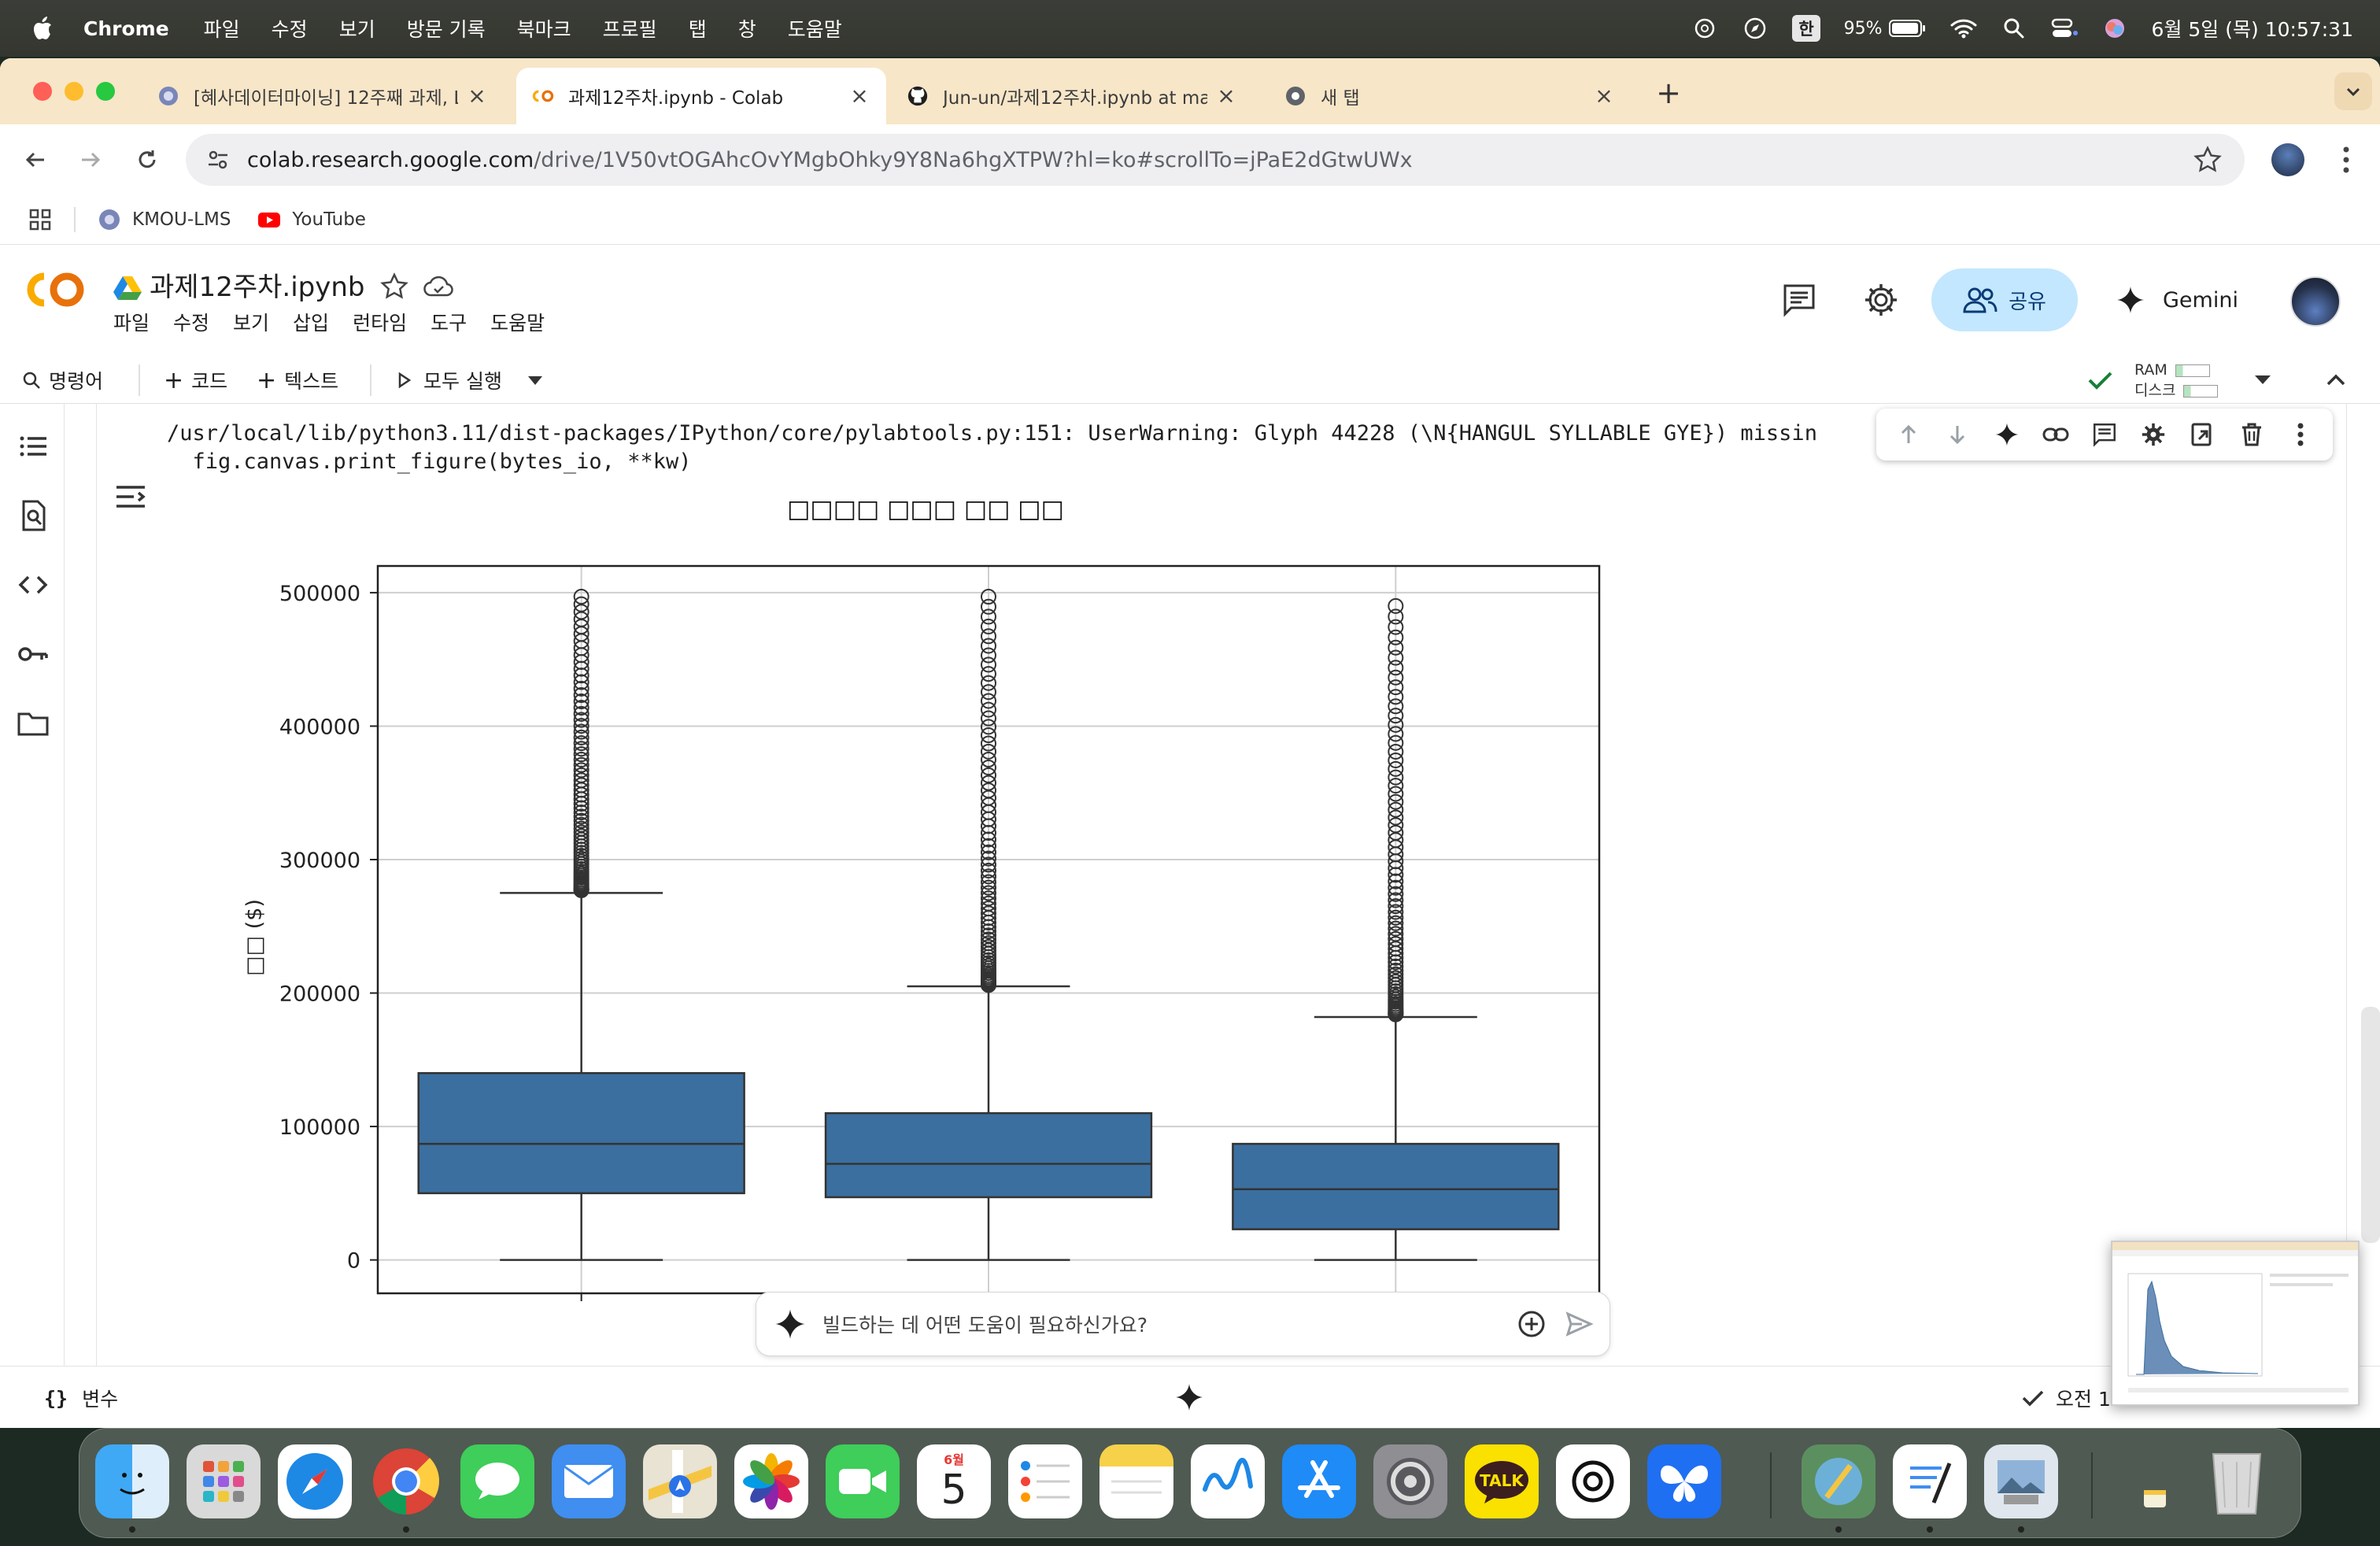  What do you see at coordinates (446, 28) in the screenshot?
I see `menu-history: 방문 기록` at bounding box center [446, 28].